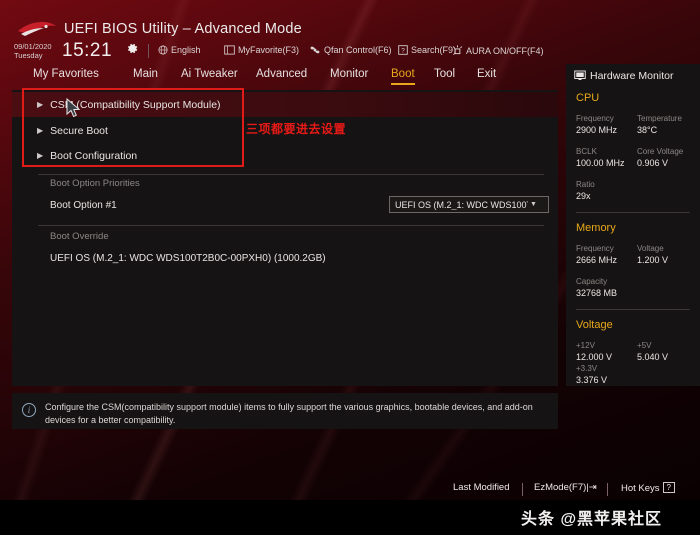 This screenshot has height=535, width=700. What do you see at coordinates (349, 75) in the screenshot?
I see `tab-monitor: Monitor` at bounding box center [349, 75].